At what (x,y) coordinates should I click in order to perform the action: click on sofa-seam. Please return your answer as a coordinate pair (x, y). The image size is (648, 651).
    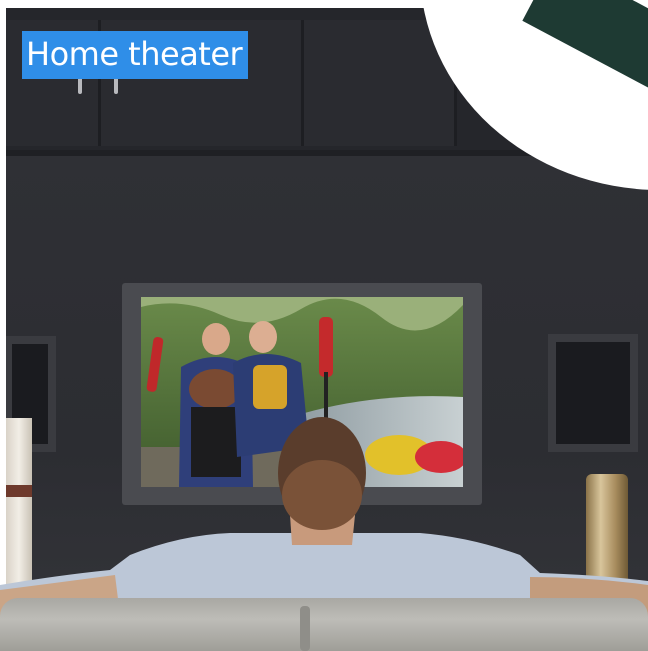
    Looking at the image, I should click on (305, 628).